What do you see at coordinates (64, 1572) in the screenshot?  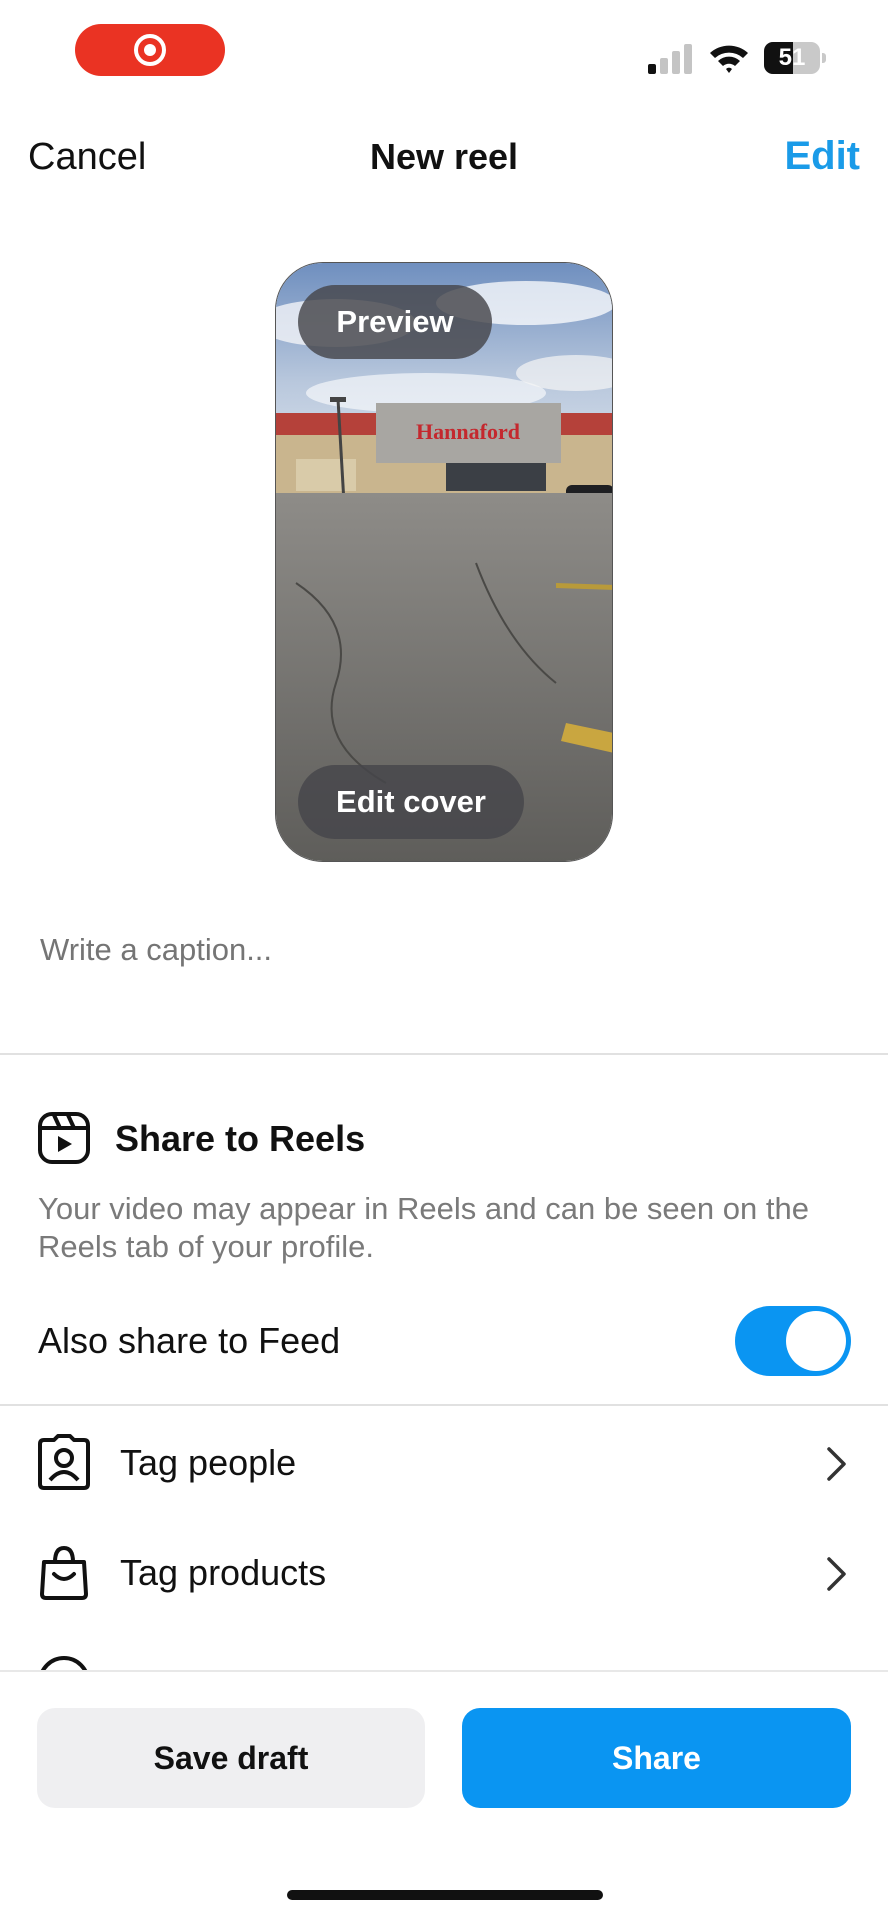 I see `tag-products-icon` at bounding box center [64, 1572].